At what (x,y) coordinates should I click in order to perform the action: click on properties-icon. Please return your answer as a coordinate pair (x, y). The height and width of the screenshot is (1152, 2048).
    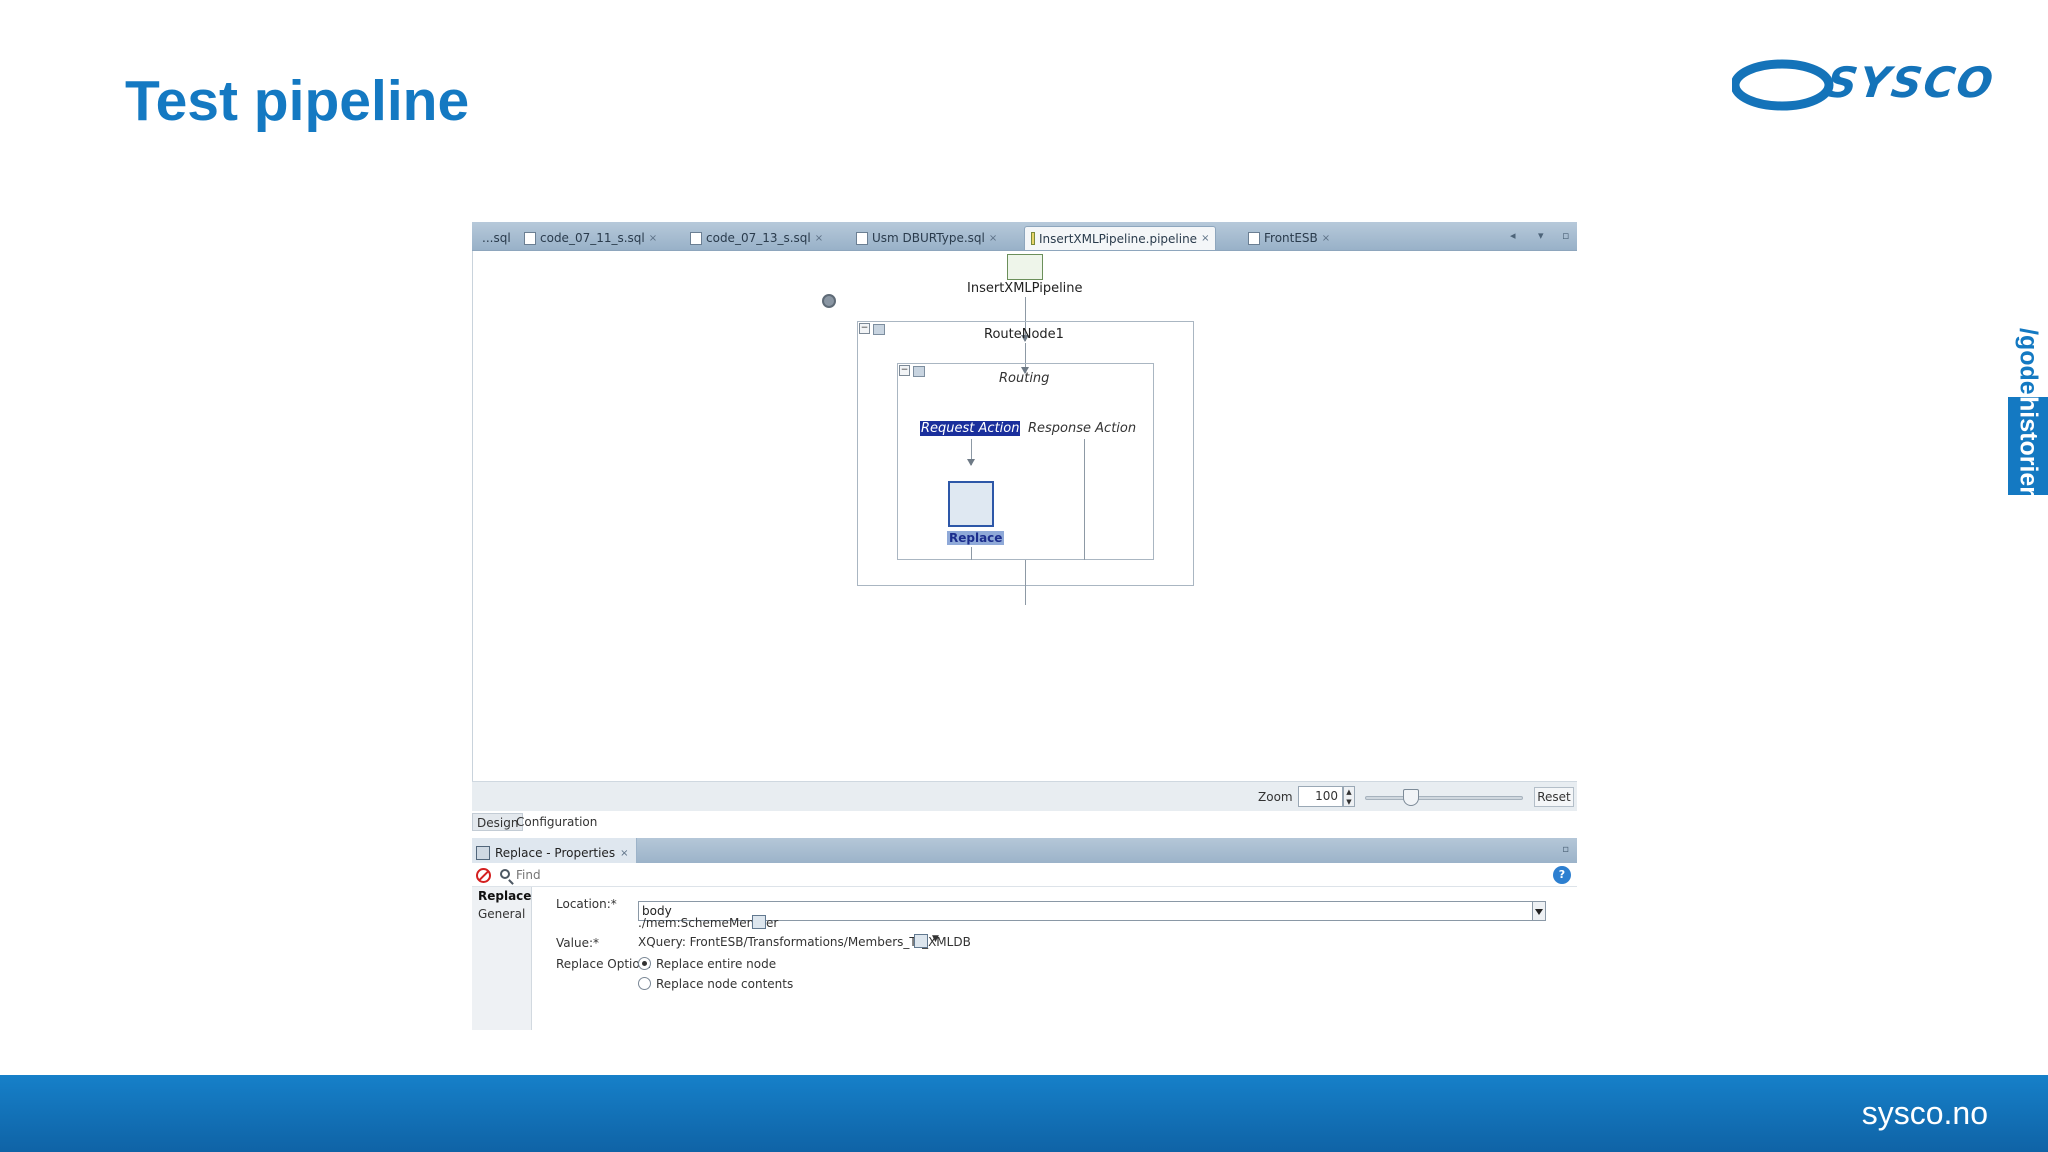
    Looking at the image, I should click on (483, 853).